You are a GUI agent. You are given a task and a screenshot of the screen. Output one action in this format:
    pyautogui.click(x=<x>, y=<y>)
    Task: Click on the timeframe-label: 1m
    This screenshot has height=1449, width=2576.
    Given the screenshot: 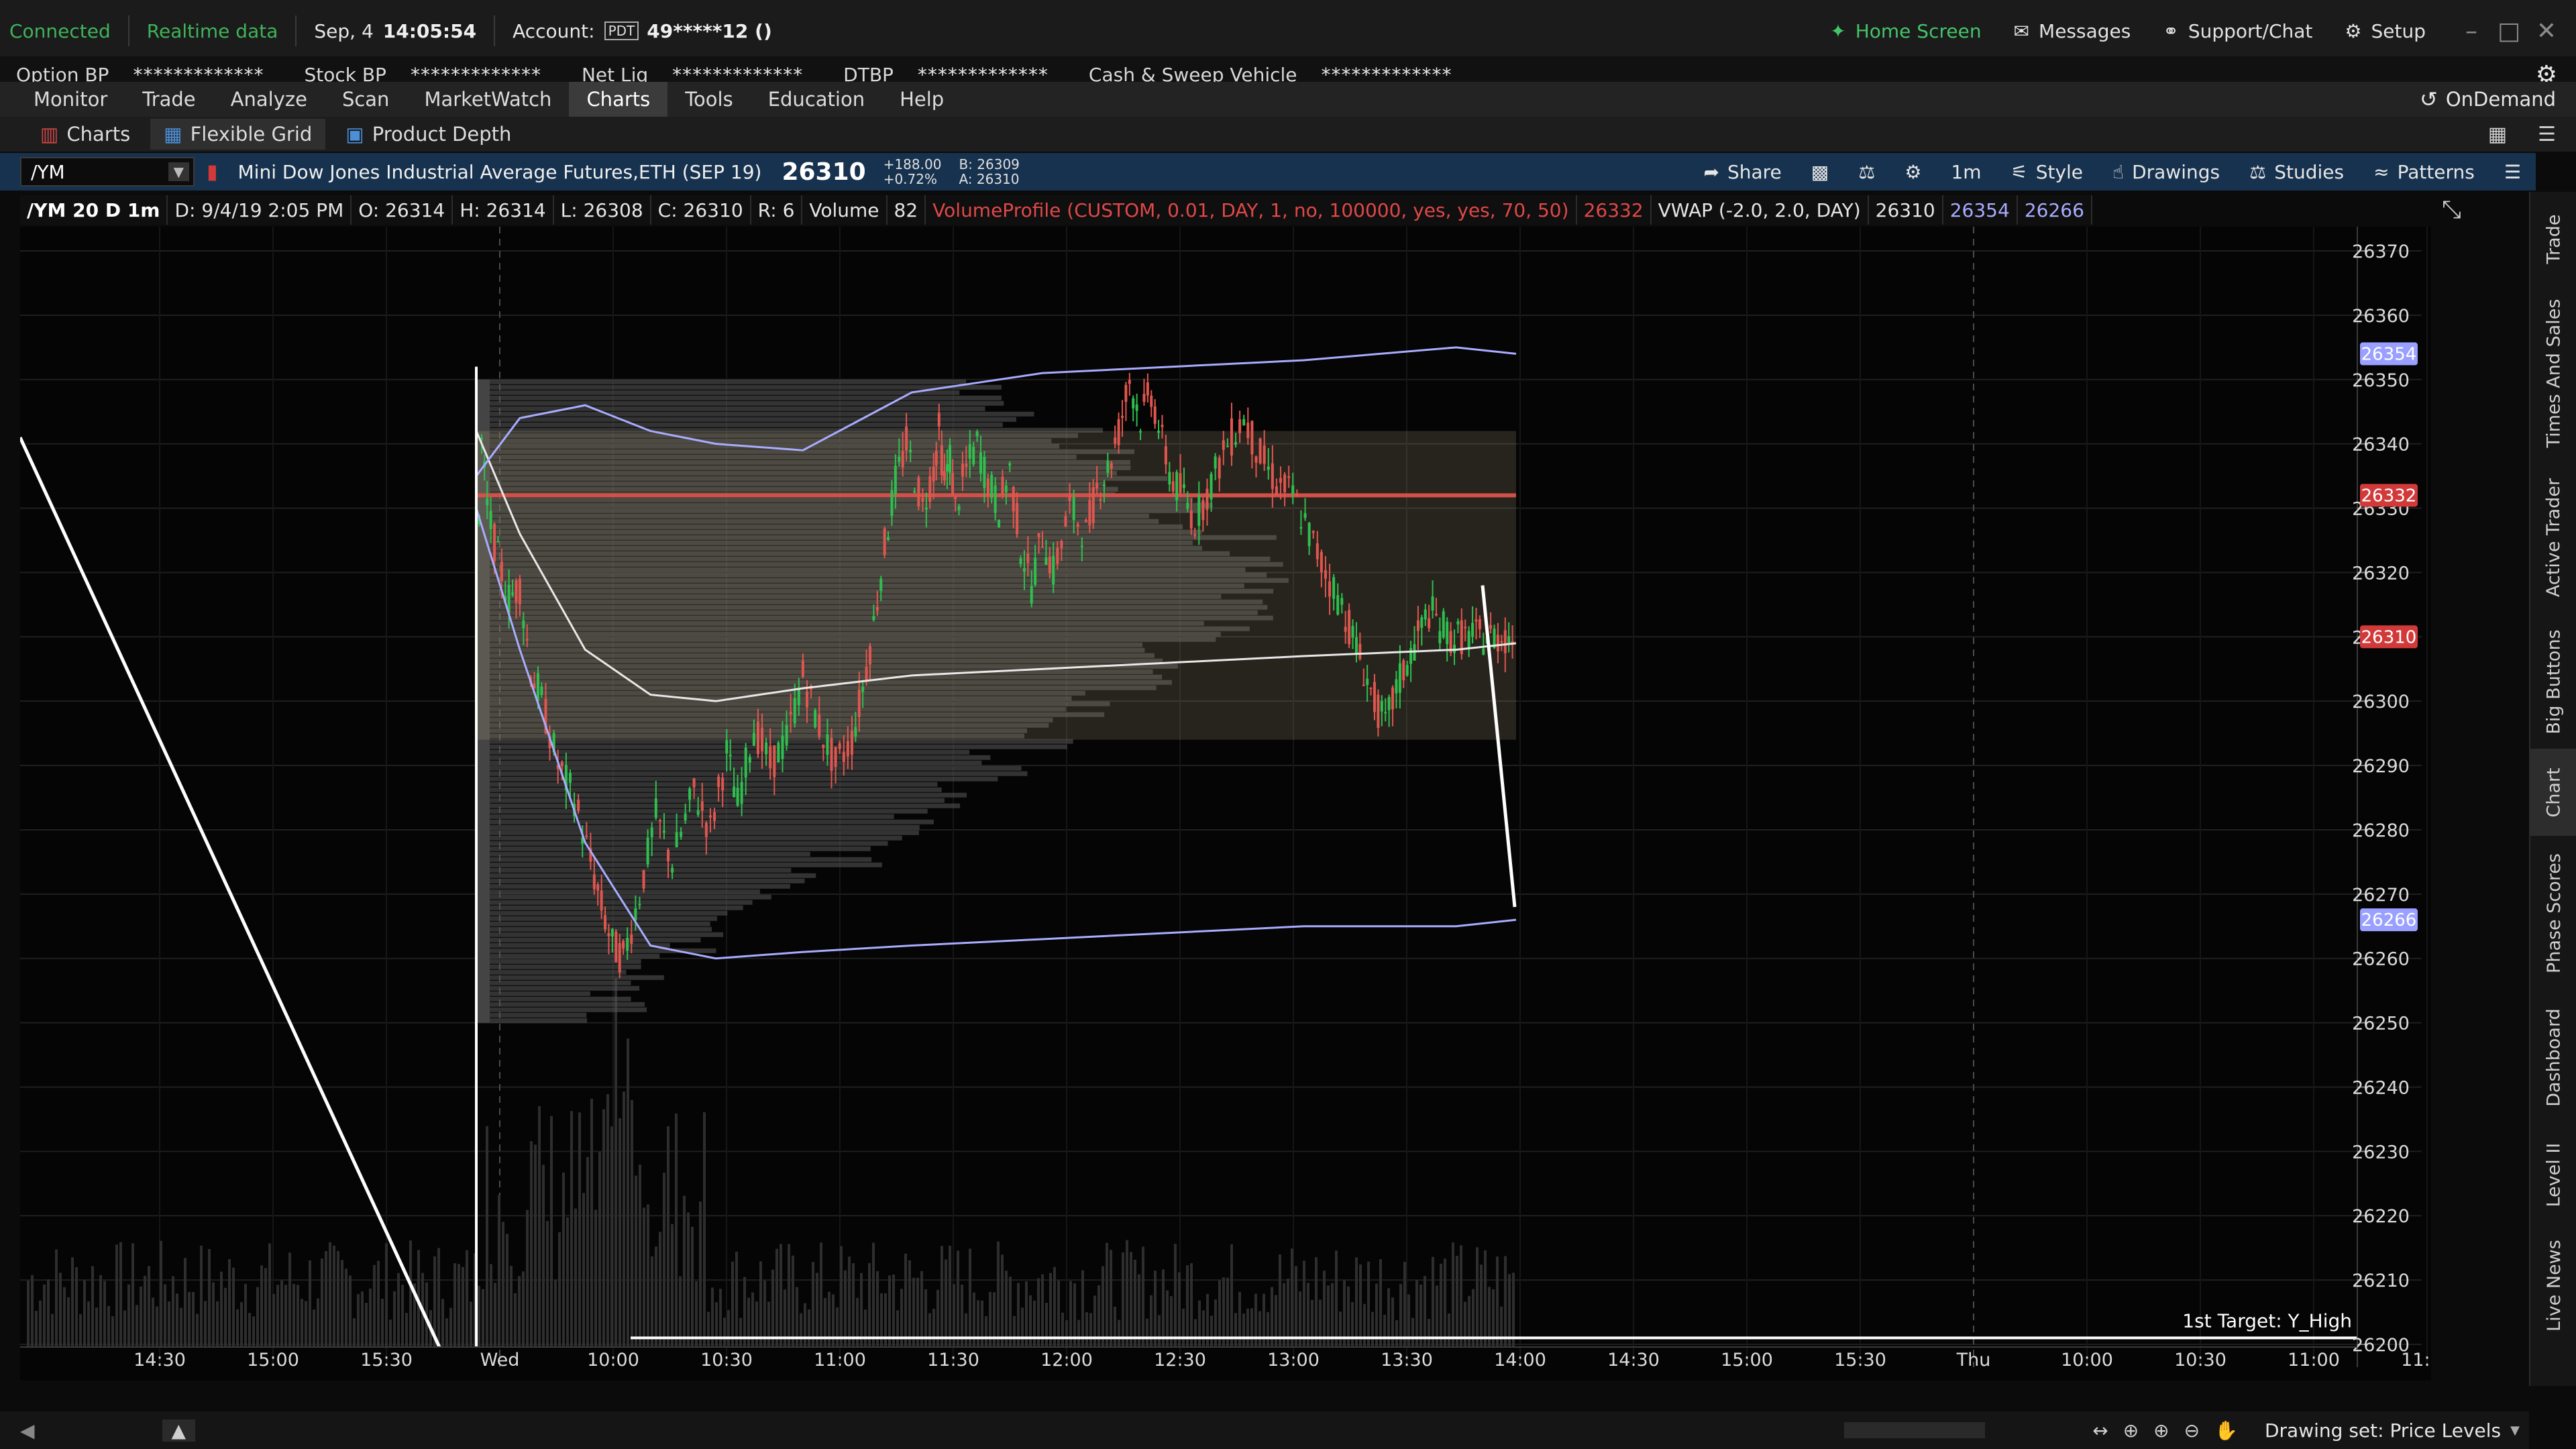 What is the action you would take?
    pyautogui.click(x=1966, y=171)
    